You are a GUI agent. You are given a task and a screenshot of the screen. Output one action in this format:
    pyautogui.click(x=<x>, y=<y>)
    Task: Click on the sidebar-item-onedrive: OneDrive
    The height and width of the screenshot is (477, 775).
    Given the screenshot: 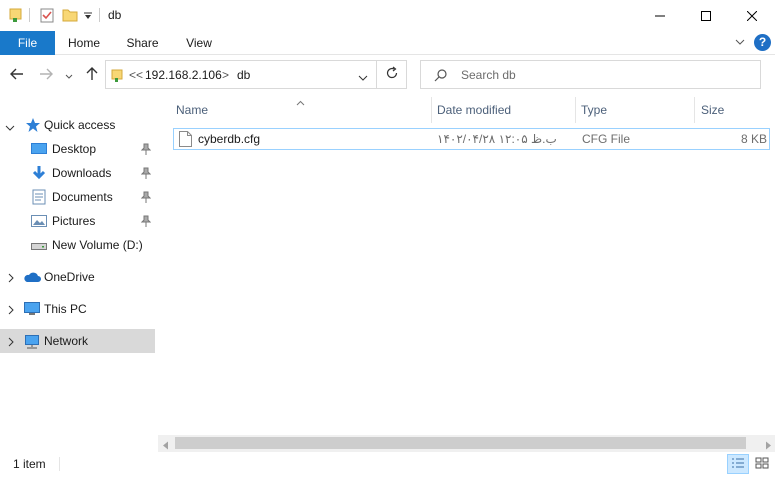 What is the action you would take?
    pyautogui.click(x=77, y=277)
    